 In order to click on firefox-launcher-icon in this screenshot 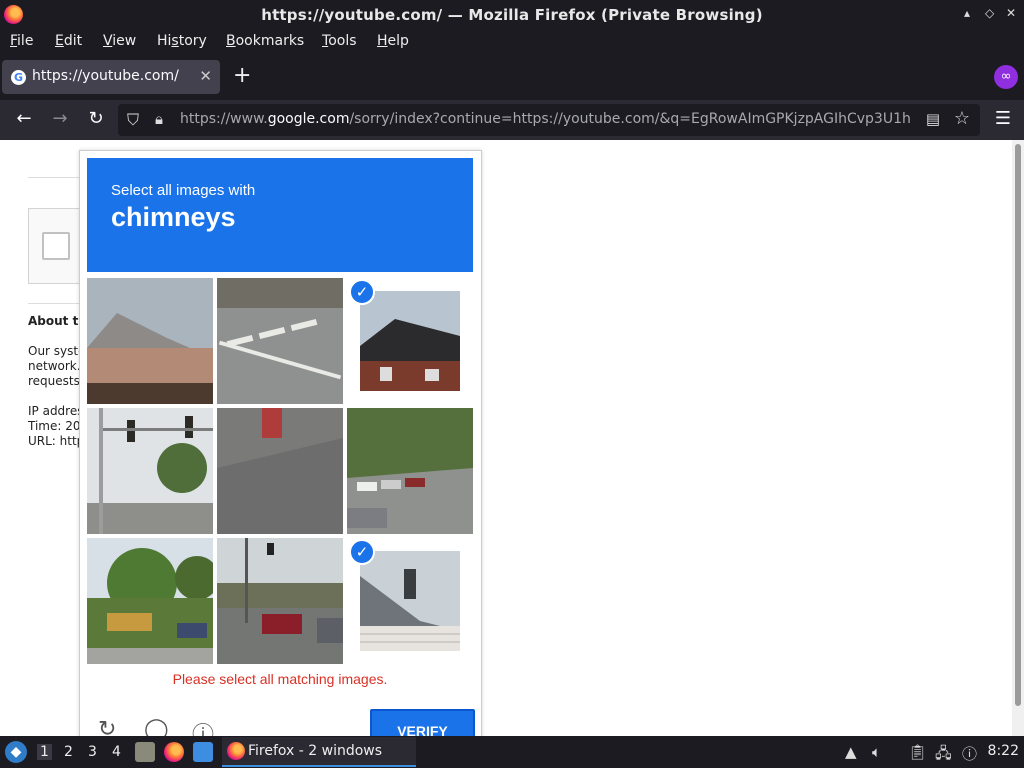, I will do `click(174, 752)`.